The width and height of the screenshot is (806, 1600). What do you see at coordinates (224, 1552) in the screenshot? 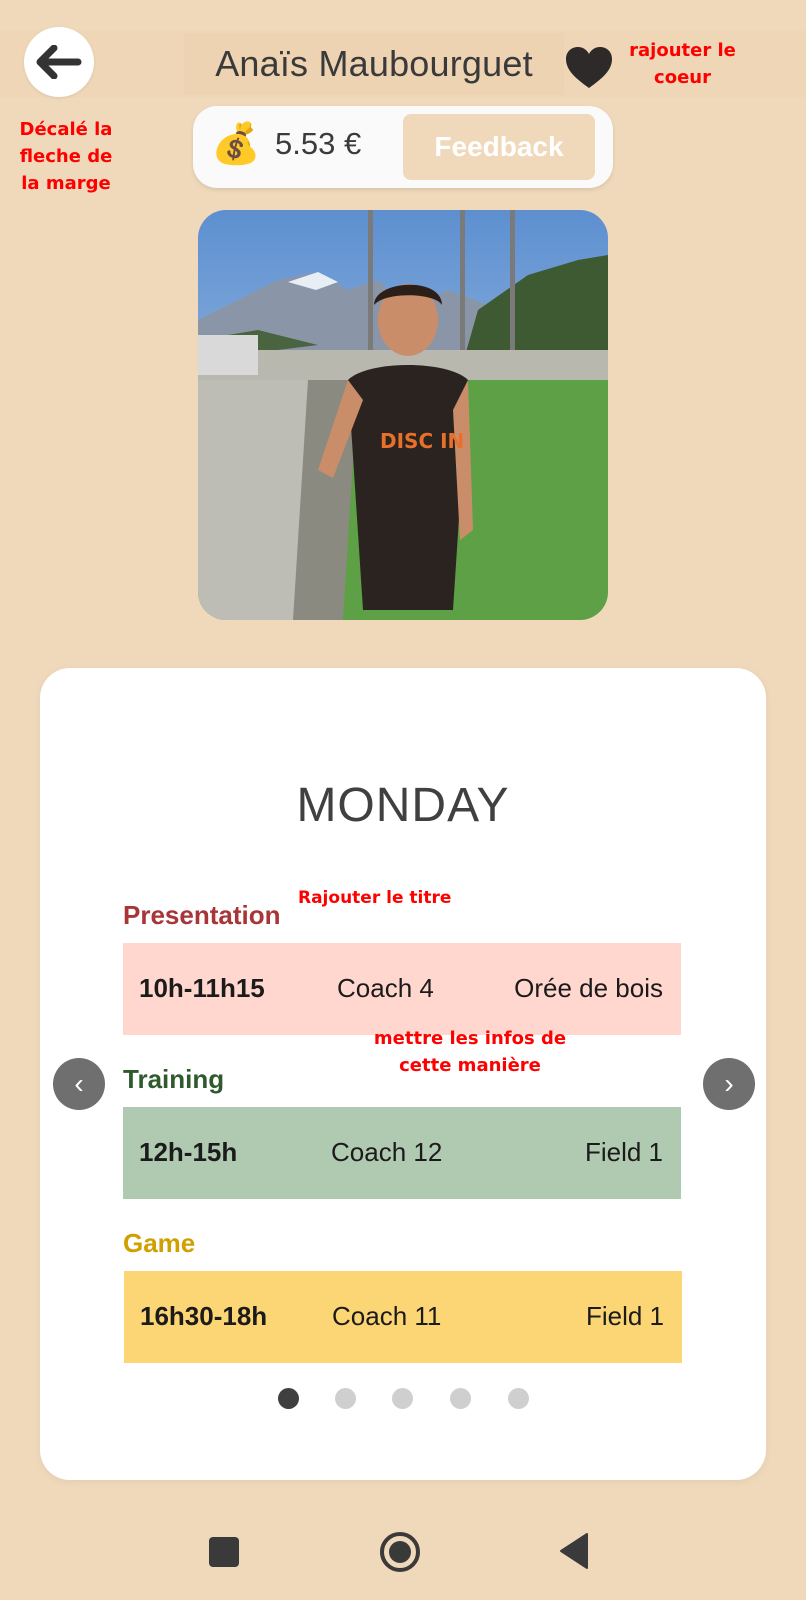
I see `square-icon` at bounding box center [224, 1552].